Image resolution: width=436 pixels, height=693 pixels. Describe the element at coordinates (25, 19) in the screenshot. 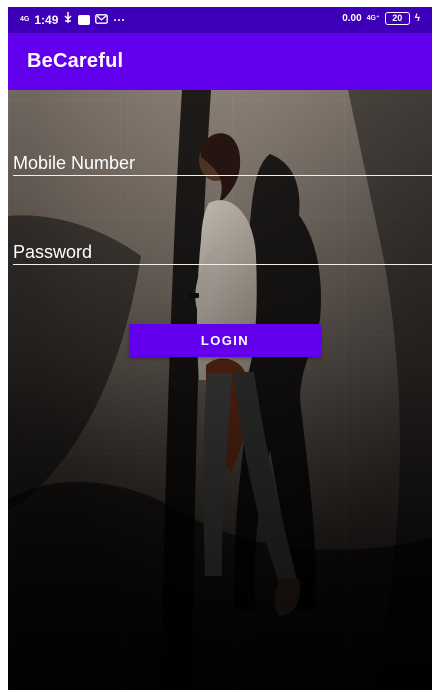

I see `signal-icon: 4G` at that location.